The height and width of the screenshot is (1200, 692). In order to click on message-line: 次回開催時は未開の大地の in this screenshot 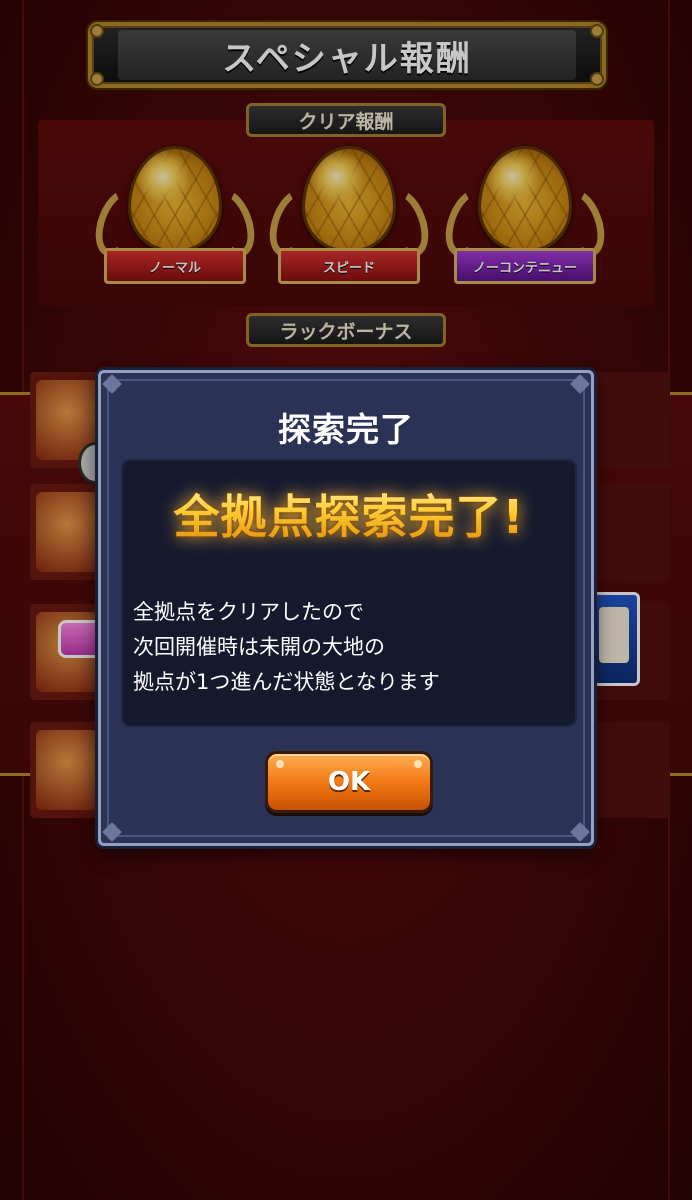, I will do `click(259, 647)`.